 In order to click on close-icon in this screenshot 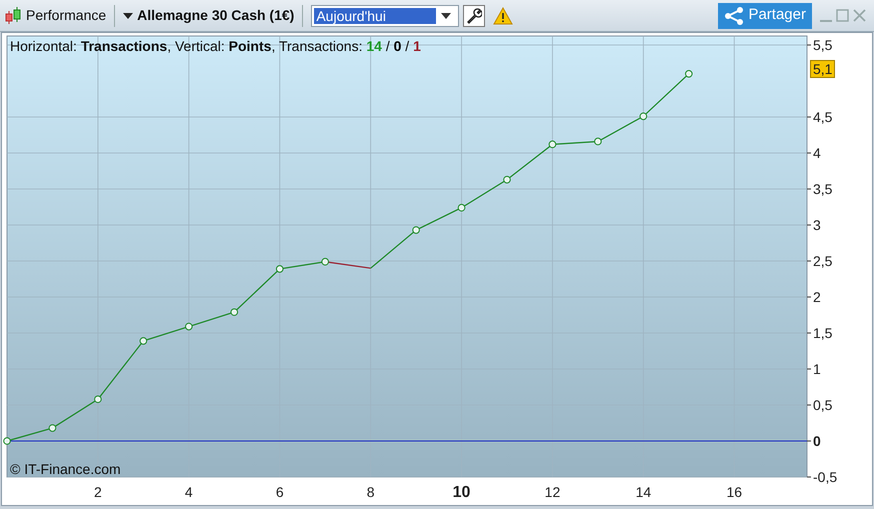, I will do `click(859, 15)`.